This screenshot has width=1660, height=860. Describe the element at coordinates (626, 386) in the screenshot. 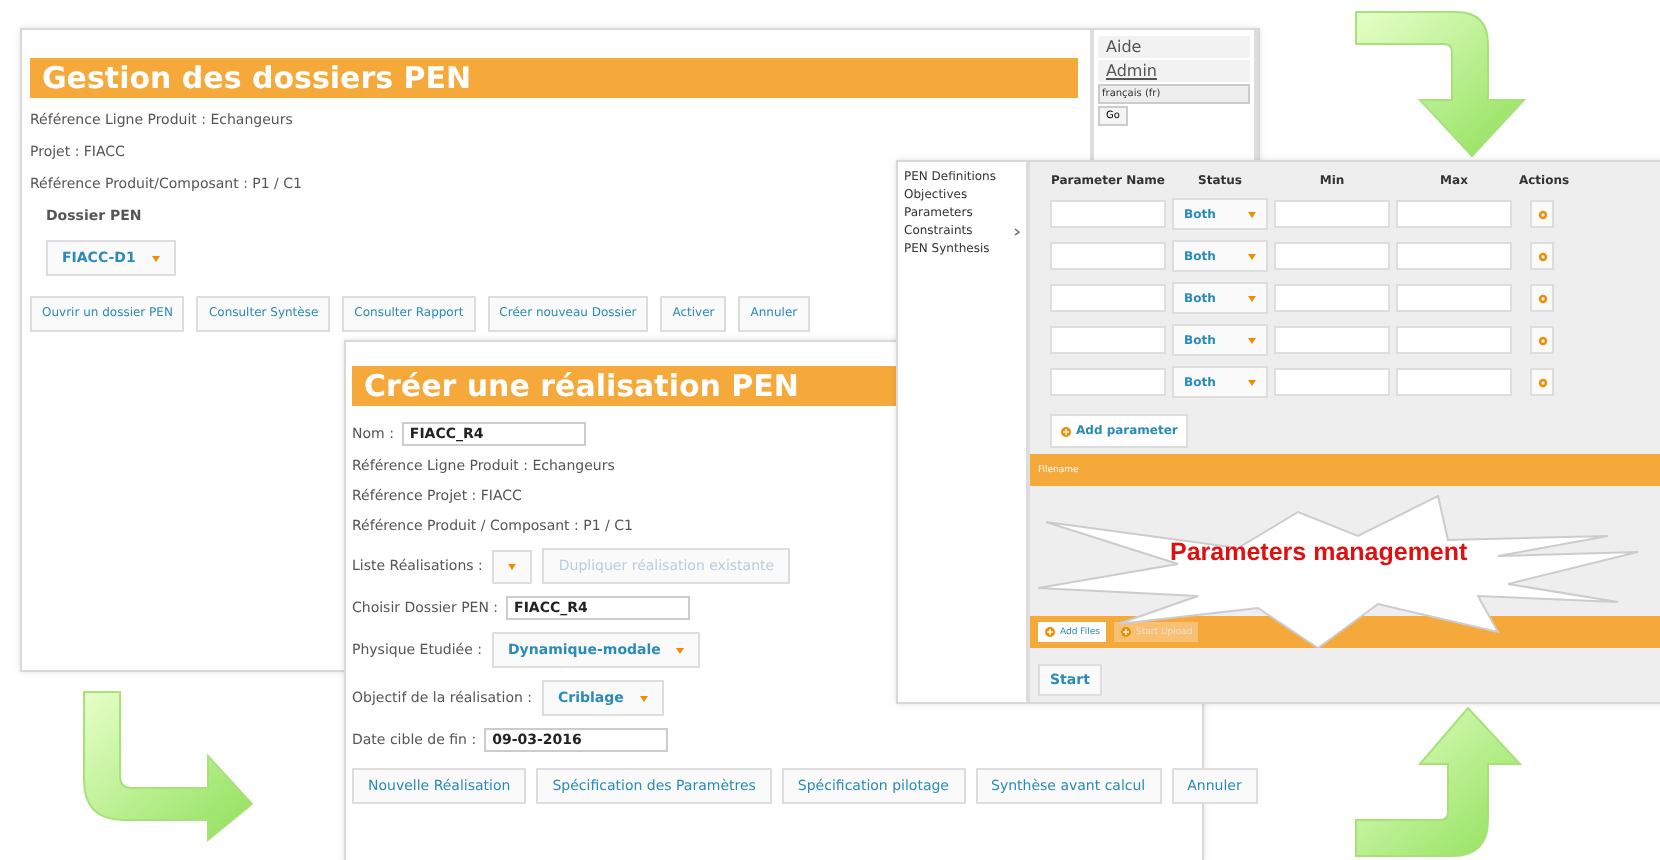

I see `panel-title: Créer une réalisation PEN` at that location.